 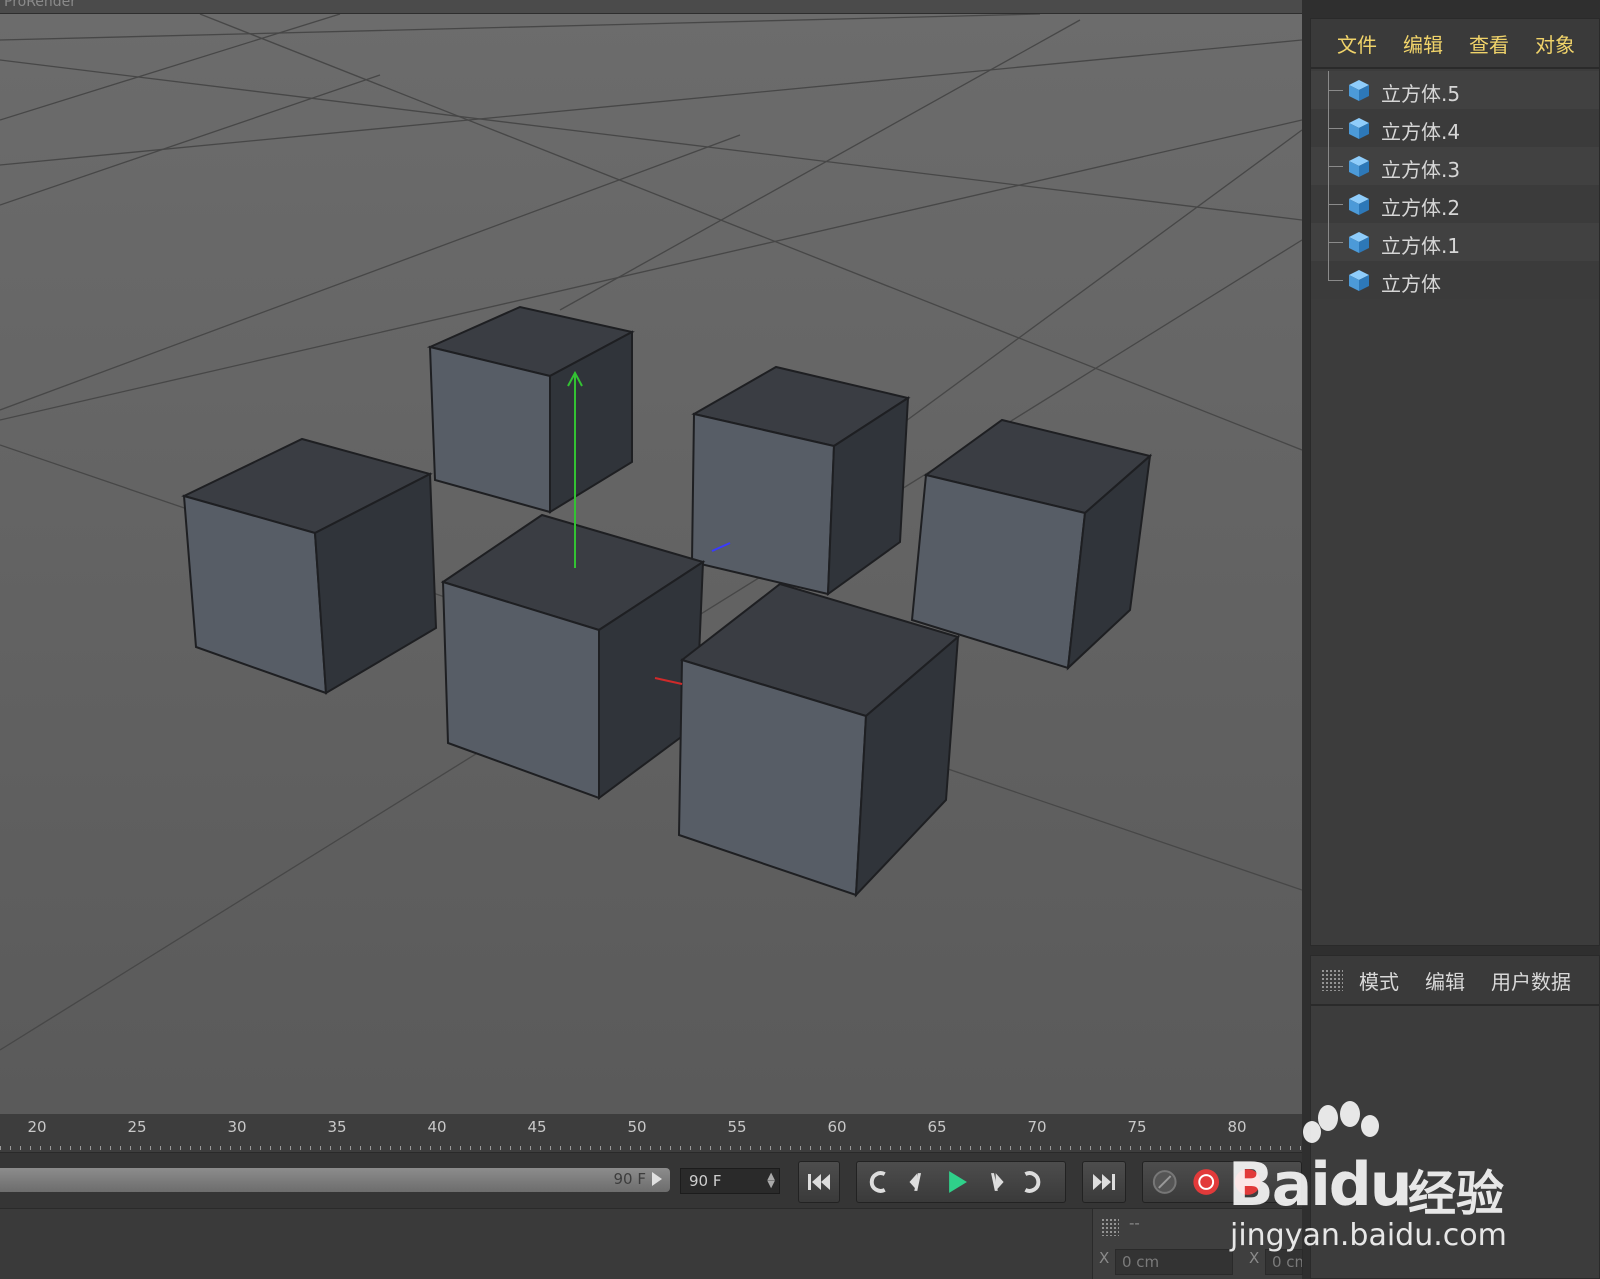 I want to click on cube-front-center, so click(x=573, y=656).